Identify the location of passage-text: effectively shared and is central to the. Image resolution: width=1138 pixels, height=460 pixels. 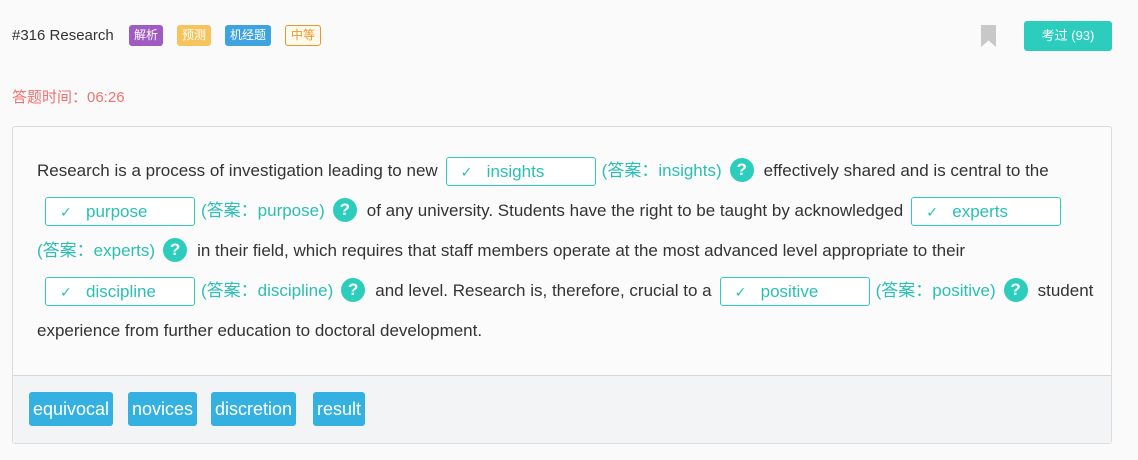
(906, 170).